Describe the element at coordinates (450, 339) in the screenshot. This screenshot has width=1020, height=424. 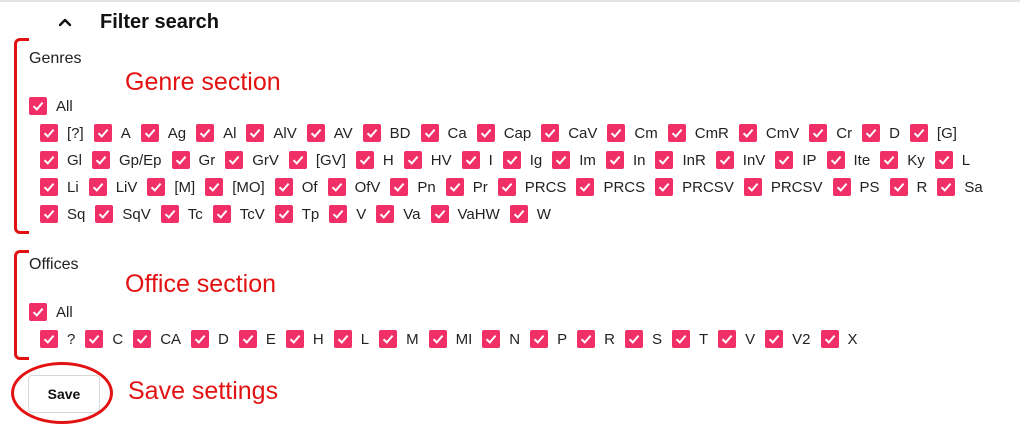
I see `office-checkbox: MI` at that location.